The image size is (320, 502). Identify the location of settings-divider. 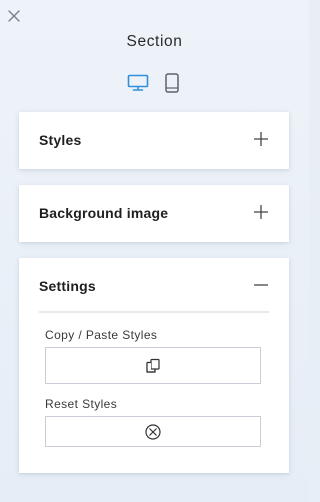
(154, 312).